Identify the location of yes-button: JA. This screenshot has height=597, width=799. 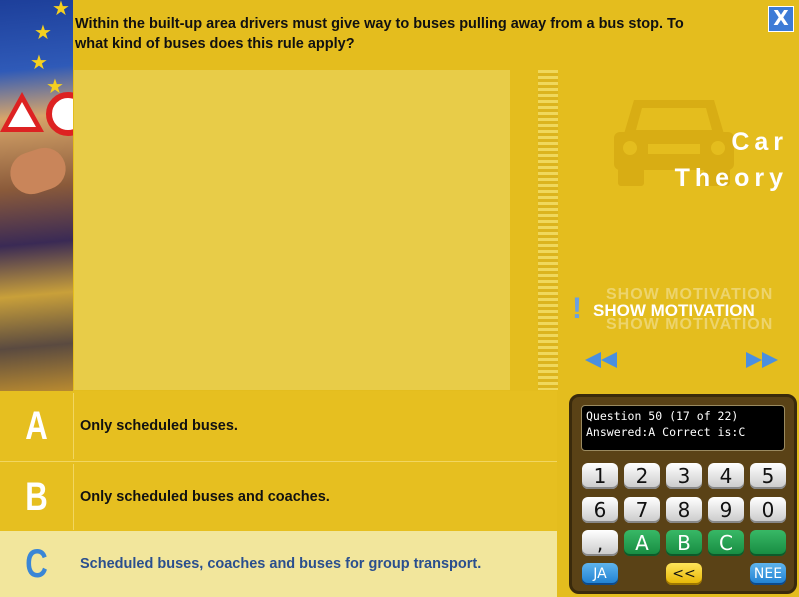
(600, 574).